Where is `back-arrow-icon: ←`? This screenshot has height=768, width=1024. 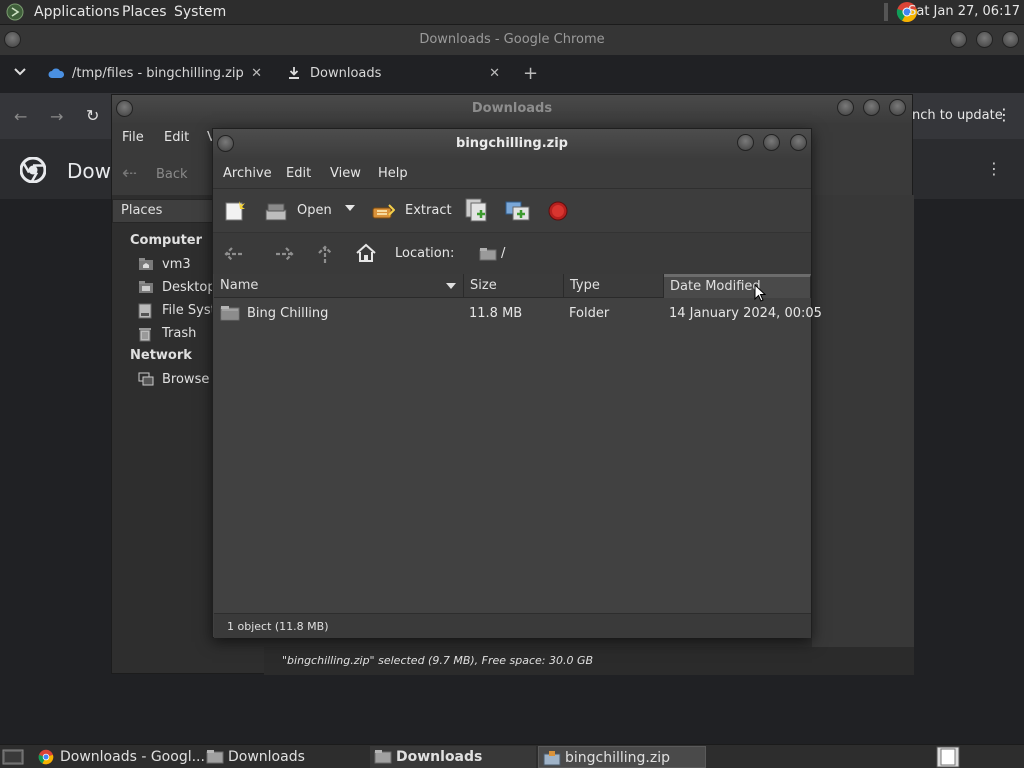 back-arrow-icon: ← is located at coordinates (20, 116).